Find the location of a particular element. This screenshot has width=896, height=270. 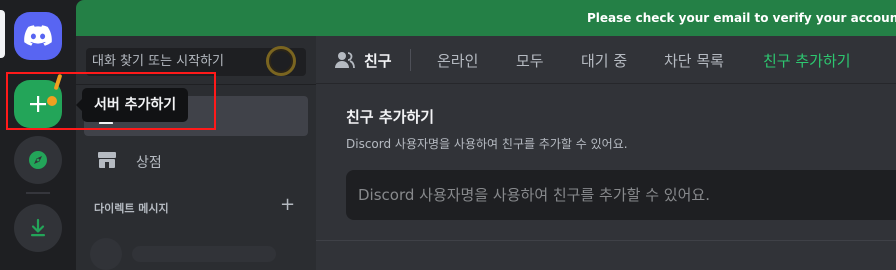

direct-messages-home-button is located at coordinates (38, 36).